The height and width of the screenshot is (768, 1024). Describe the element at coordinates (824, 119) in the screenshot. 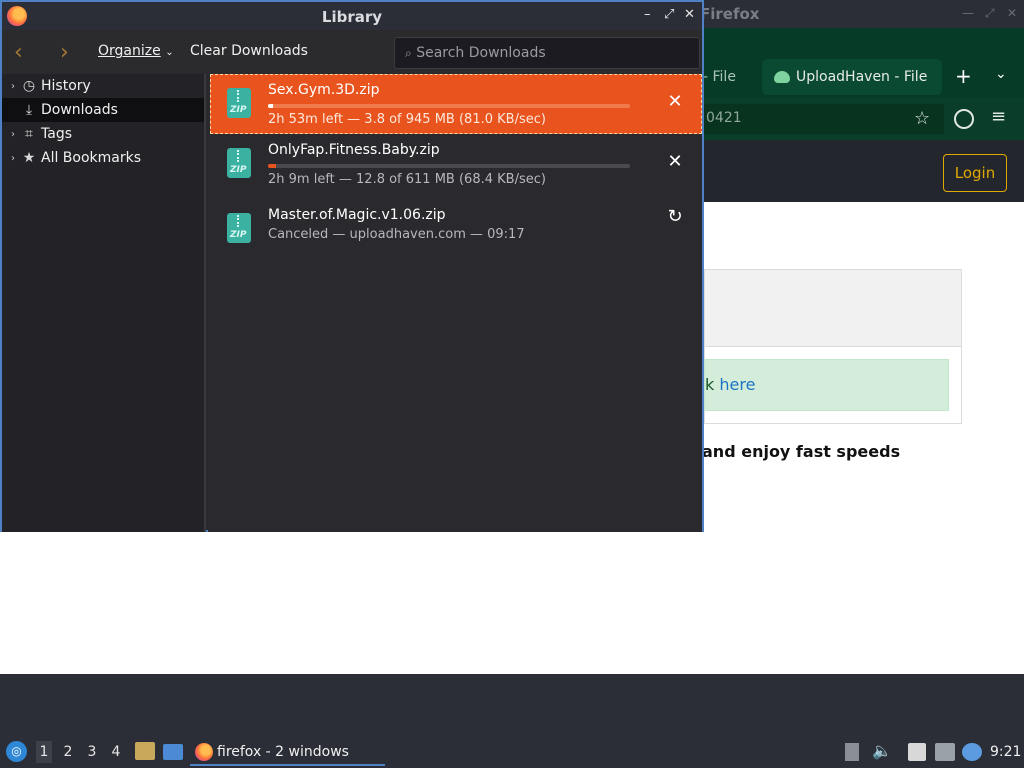

I see `url-bar: 0421` at that location.